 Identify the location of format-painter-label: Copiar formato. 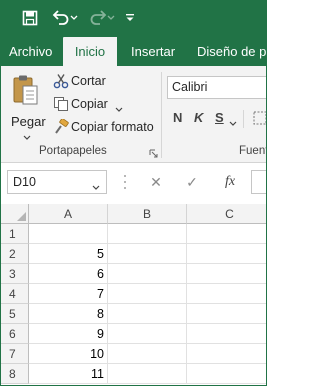
(112, 127).